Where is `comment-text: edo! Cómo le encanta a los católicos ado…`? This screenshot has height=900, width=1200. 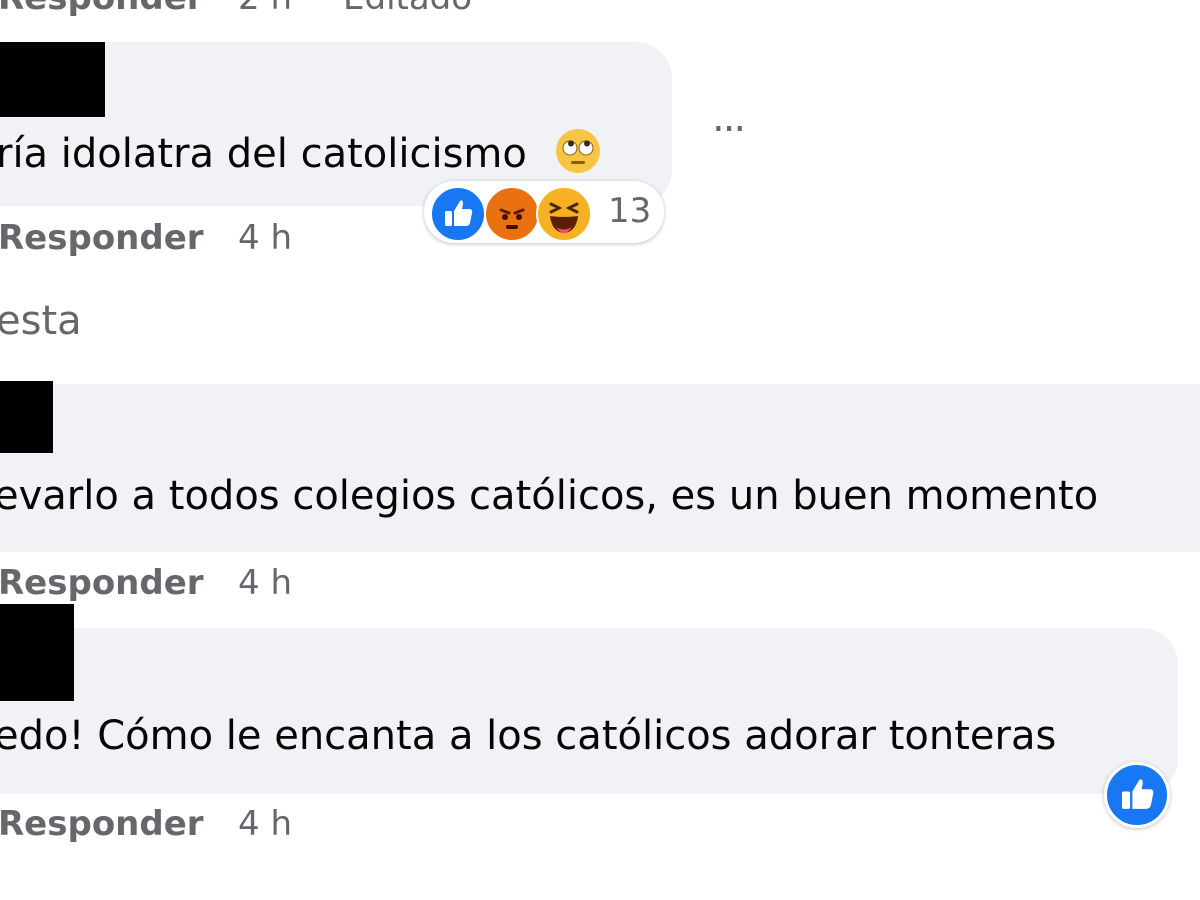 comment-text: edo! Cómo le encanta a los católicos ado… is located at coordinates (528, 736).